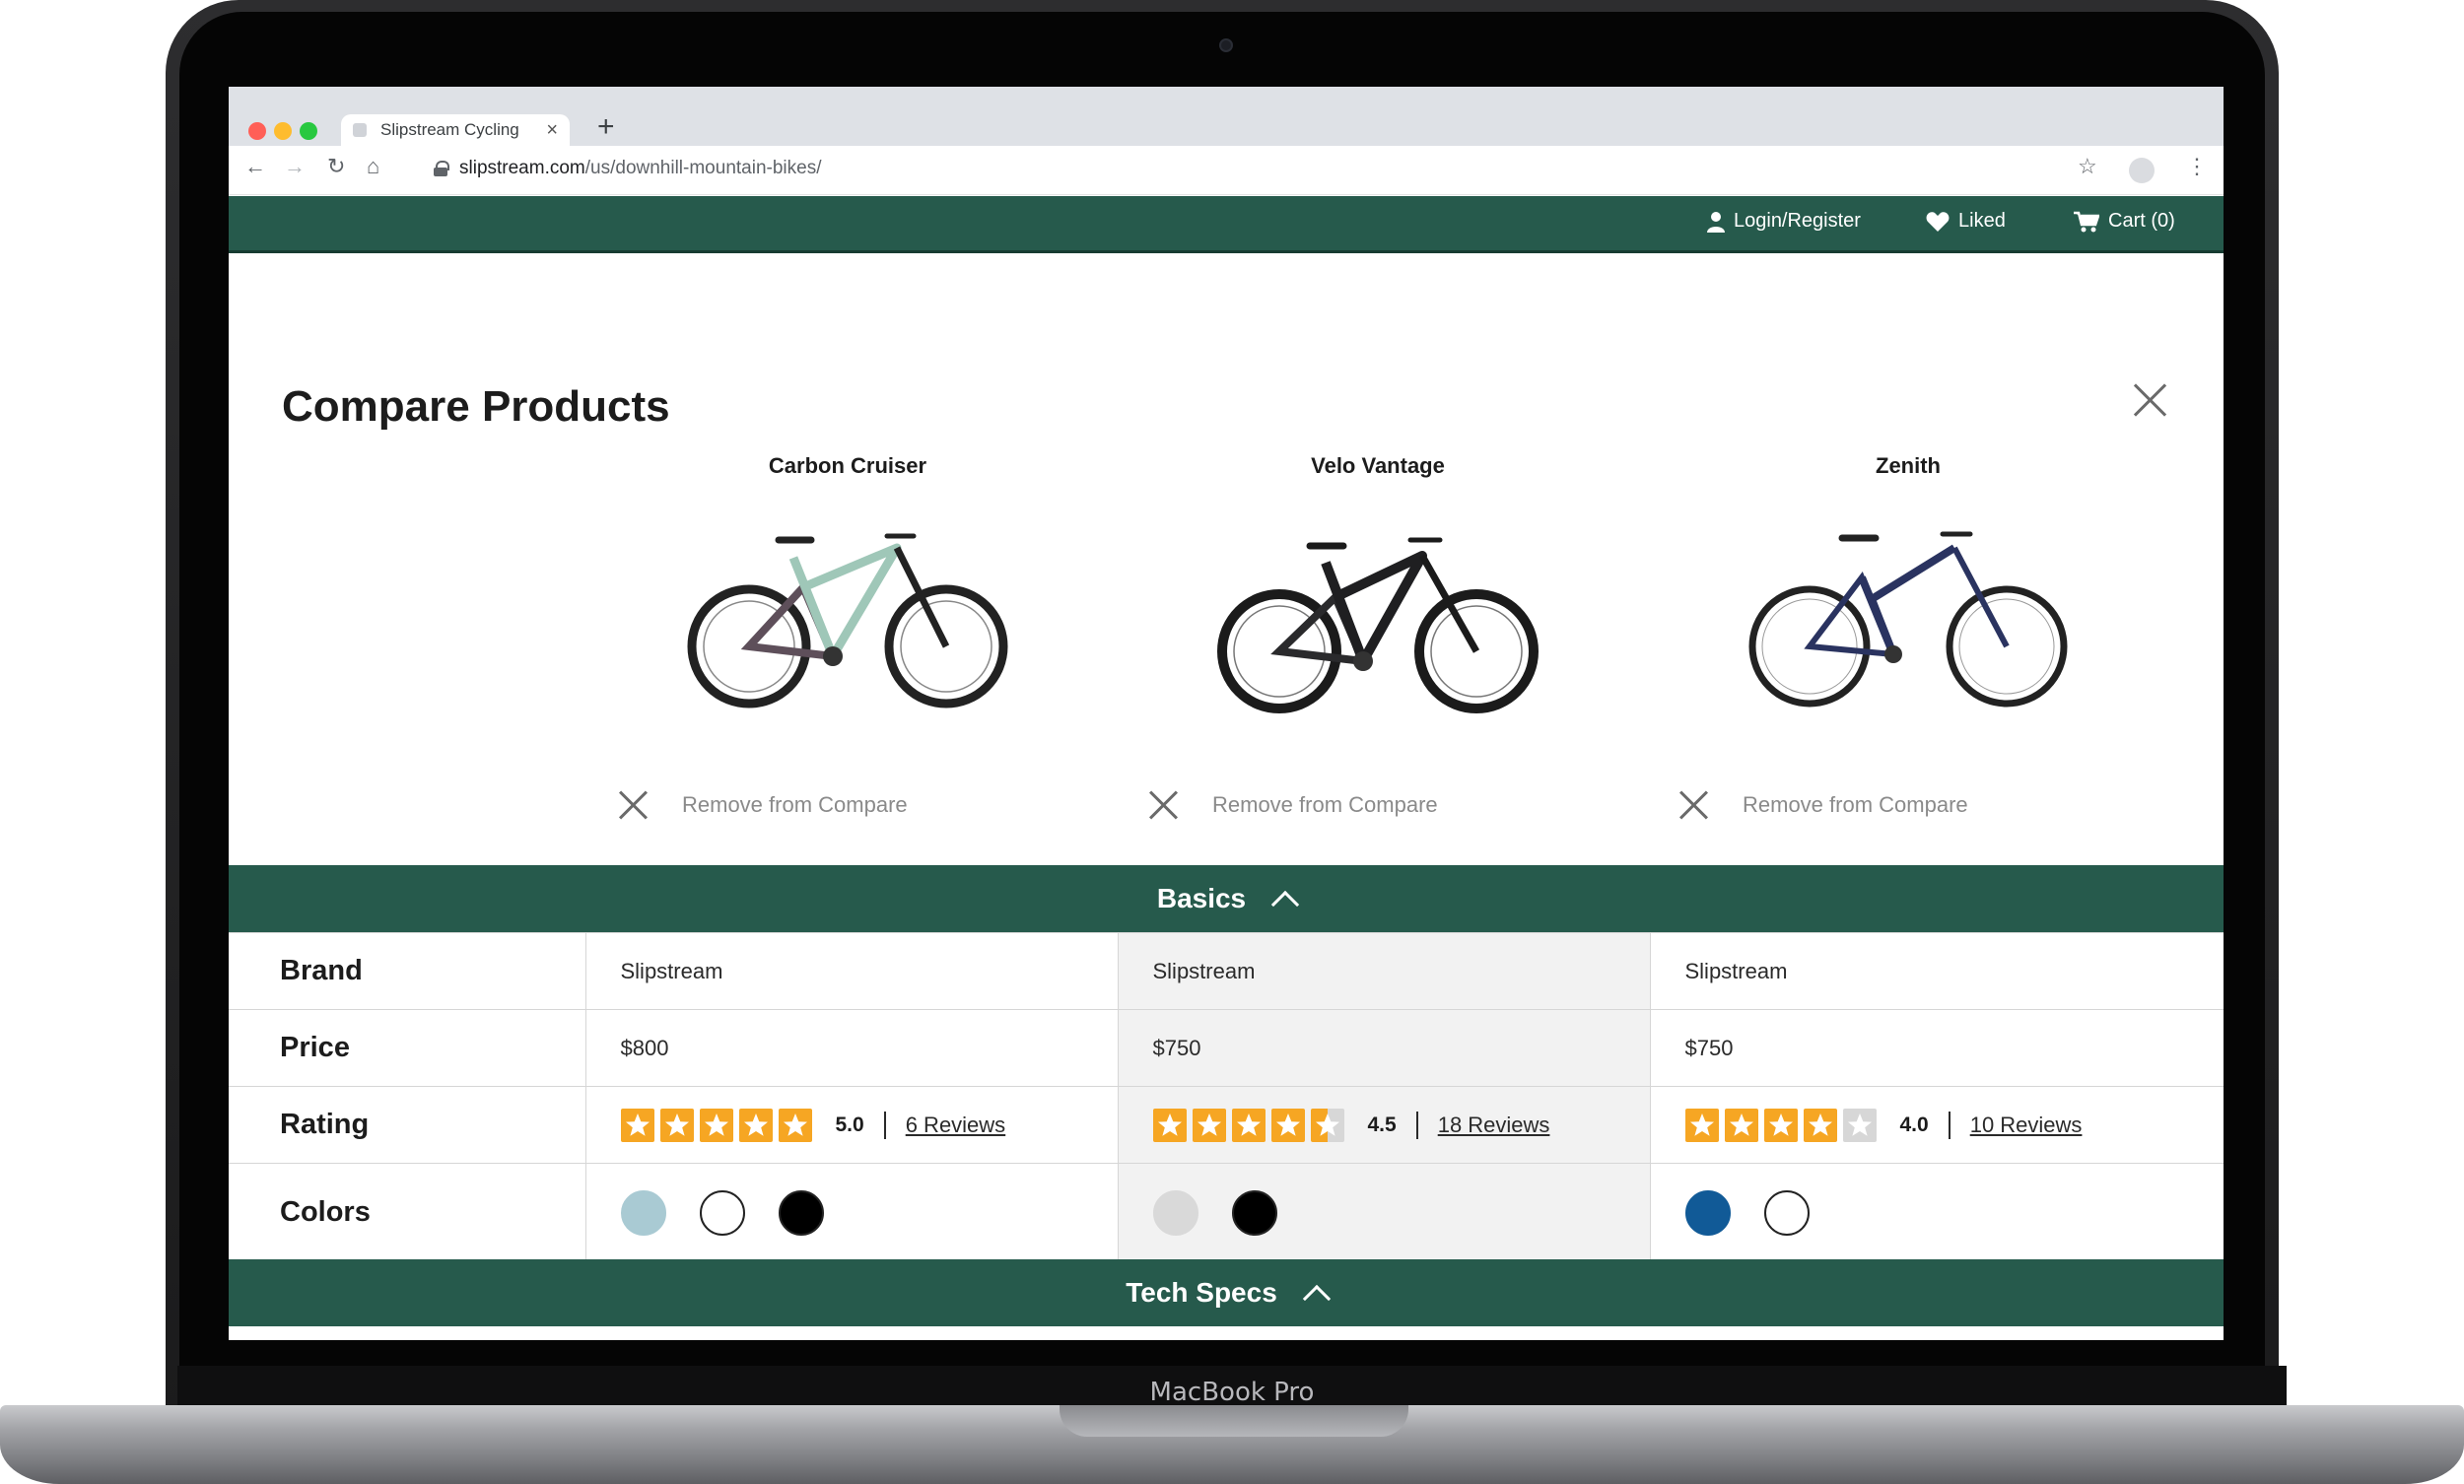 The height and width of the screenshot is (1484, 2464). I want to click on rating-score: 4.0, so click(1914, 1124).